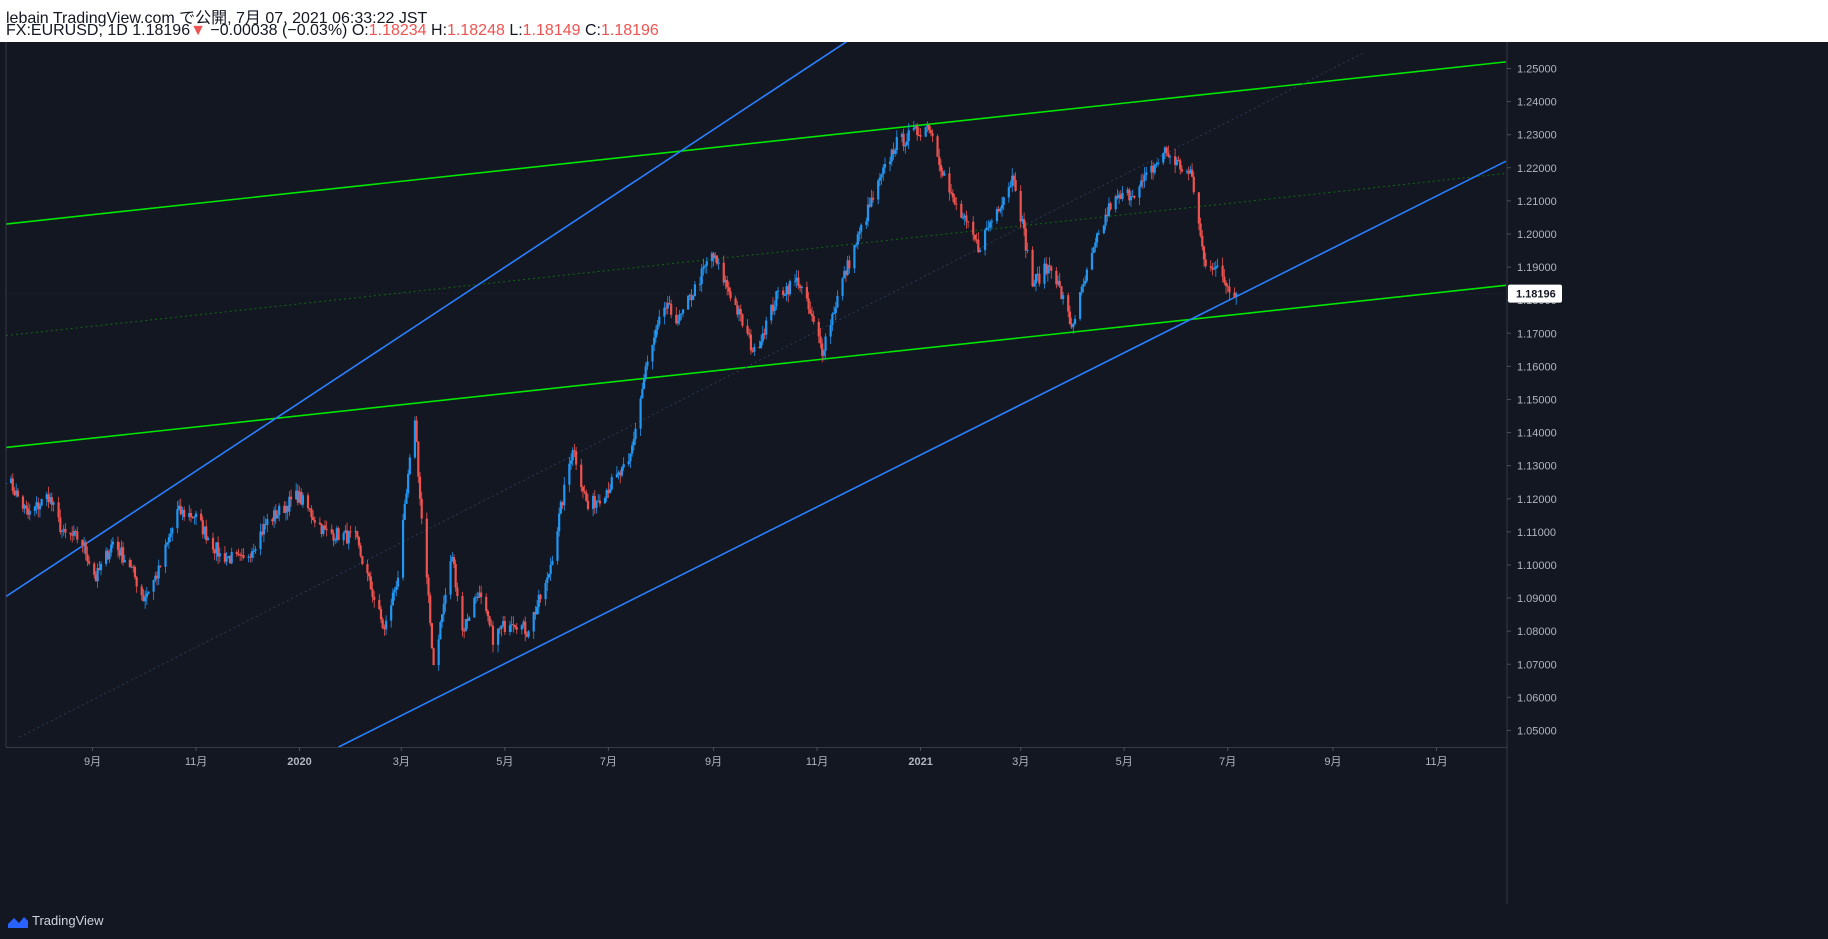 Image resolution: width=1828 pixels, height=939 pixels. Describe the element at coordinates (1537, 698) in the screenshot. I see `price-tick-label: 1.06000` at that location.